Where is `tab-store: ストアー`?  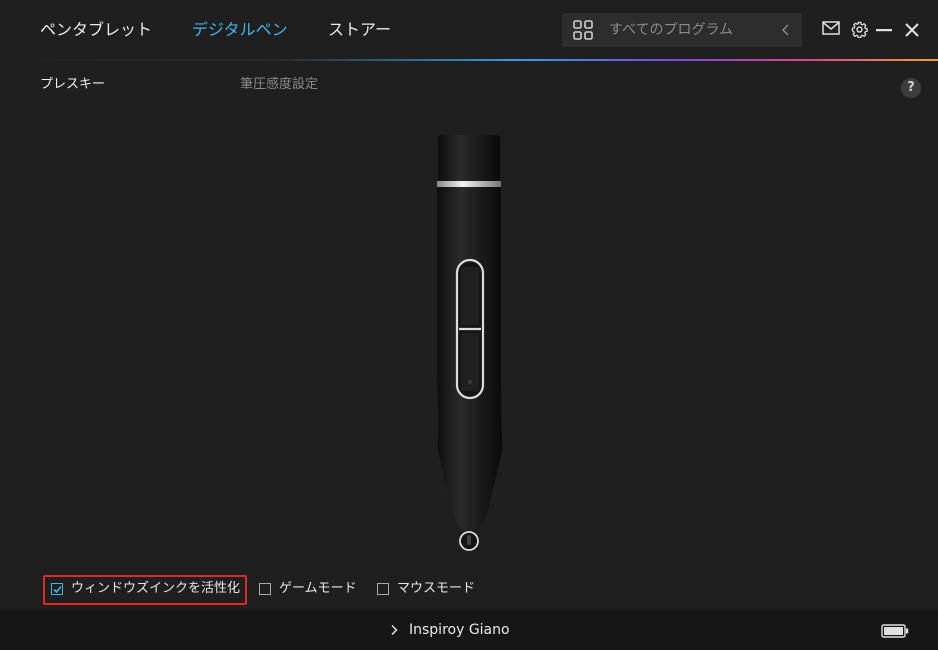
tab-store: ストアー is located at coordinates (359, 30).